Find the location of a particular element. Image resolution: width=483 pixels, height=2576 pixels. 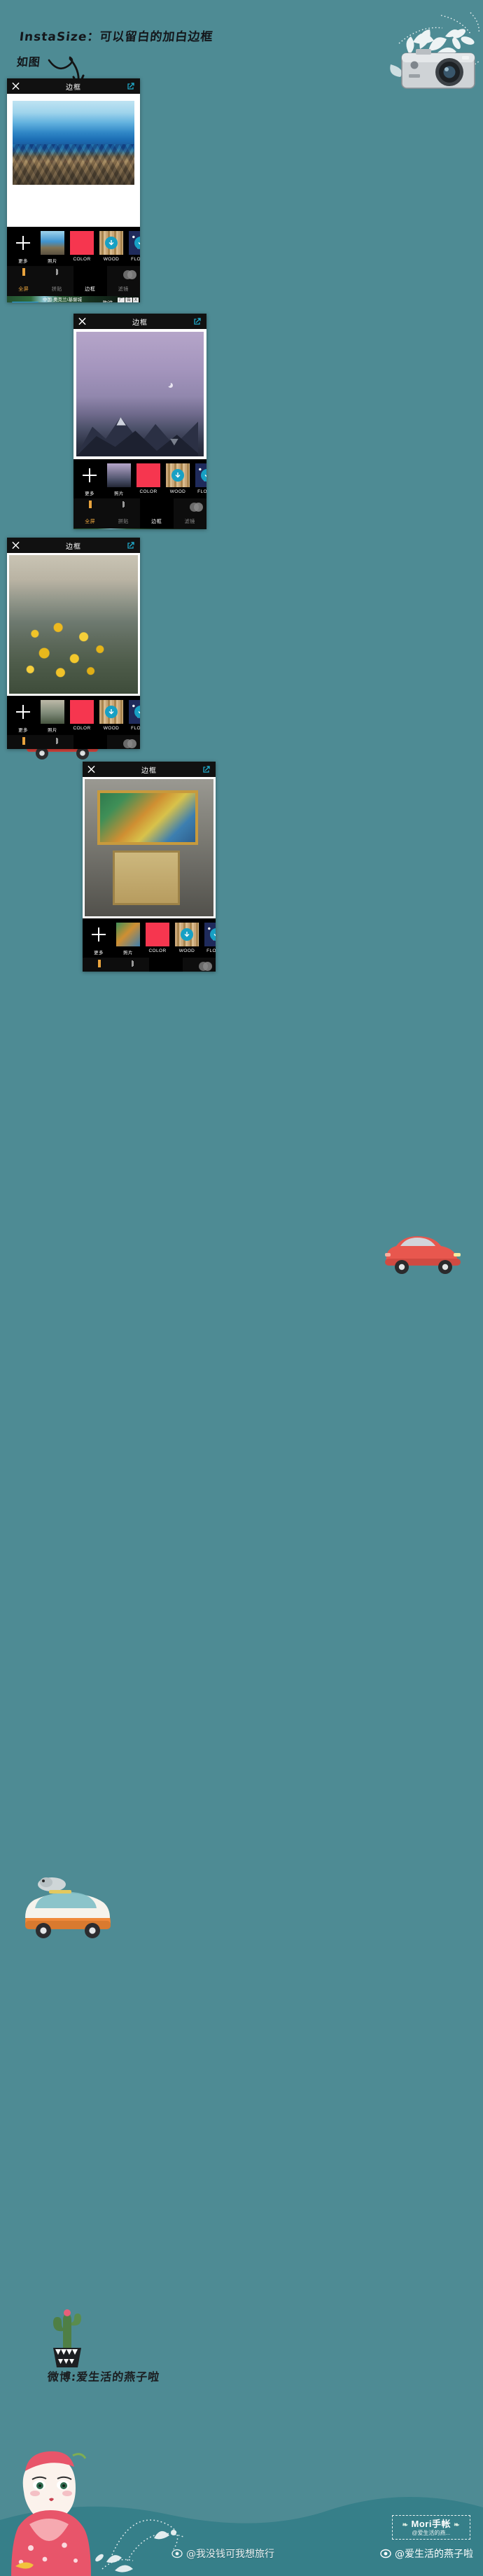

collage-icon is located at coordinates (133, 966).